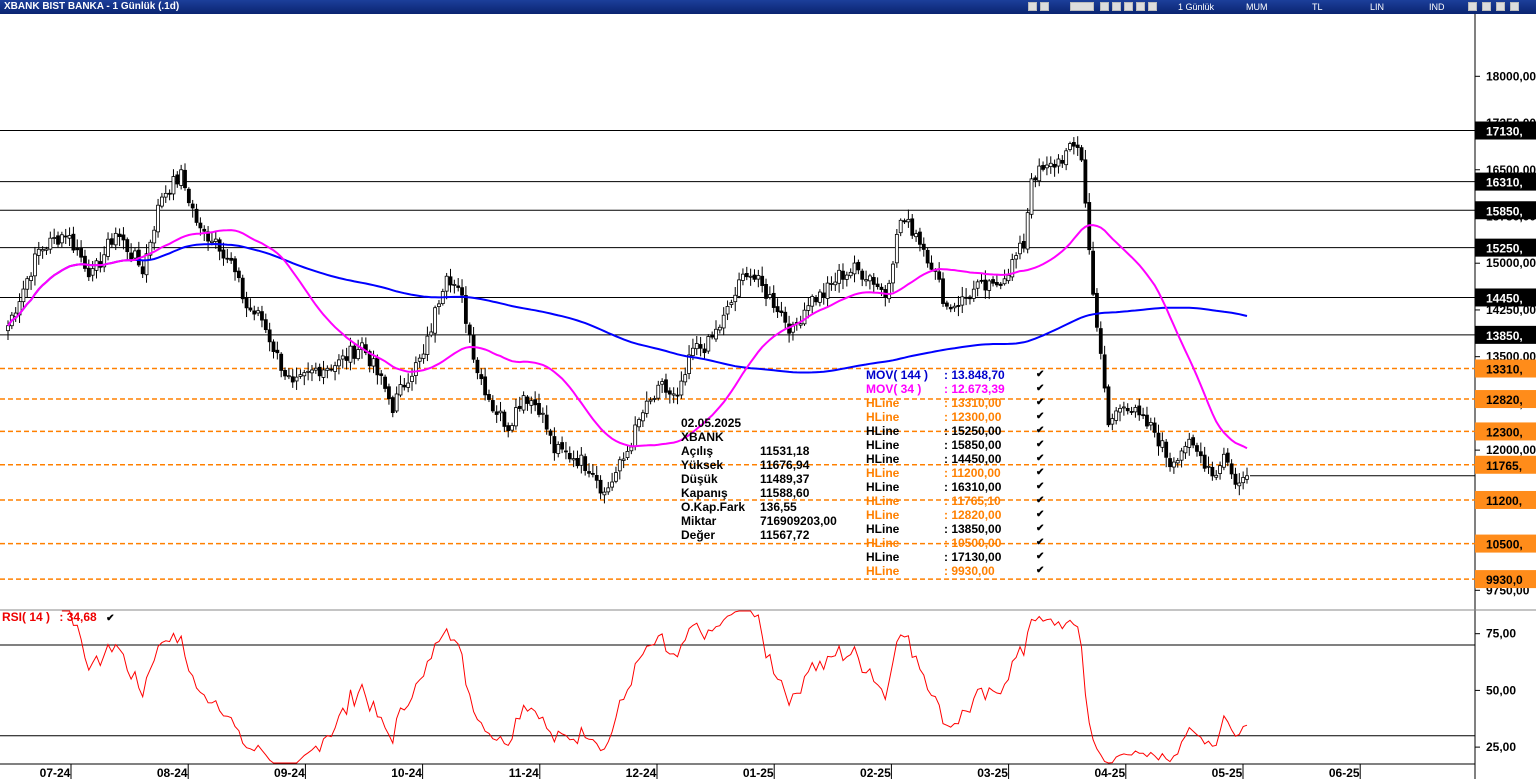 This screenshot has width=1536, height=779. Describe the element at coordinates (1377, 7) in the screenshot. I see `scale-button: LIN` at that location.